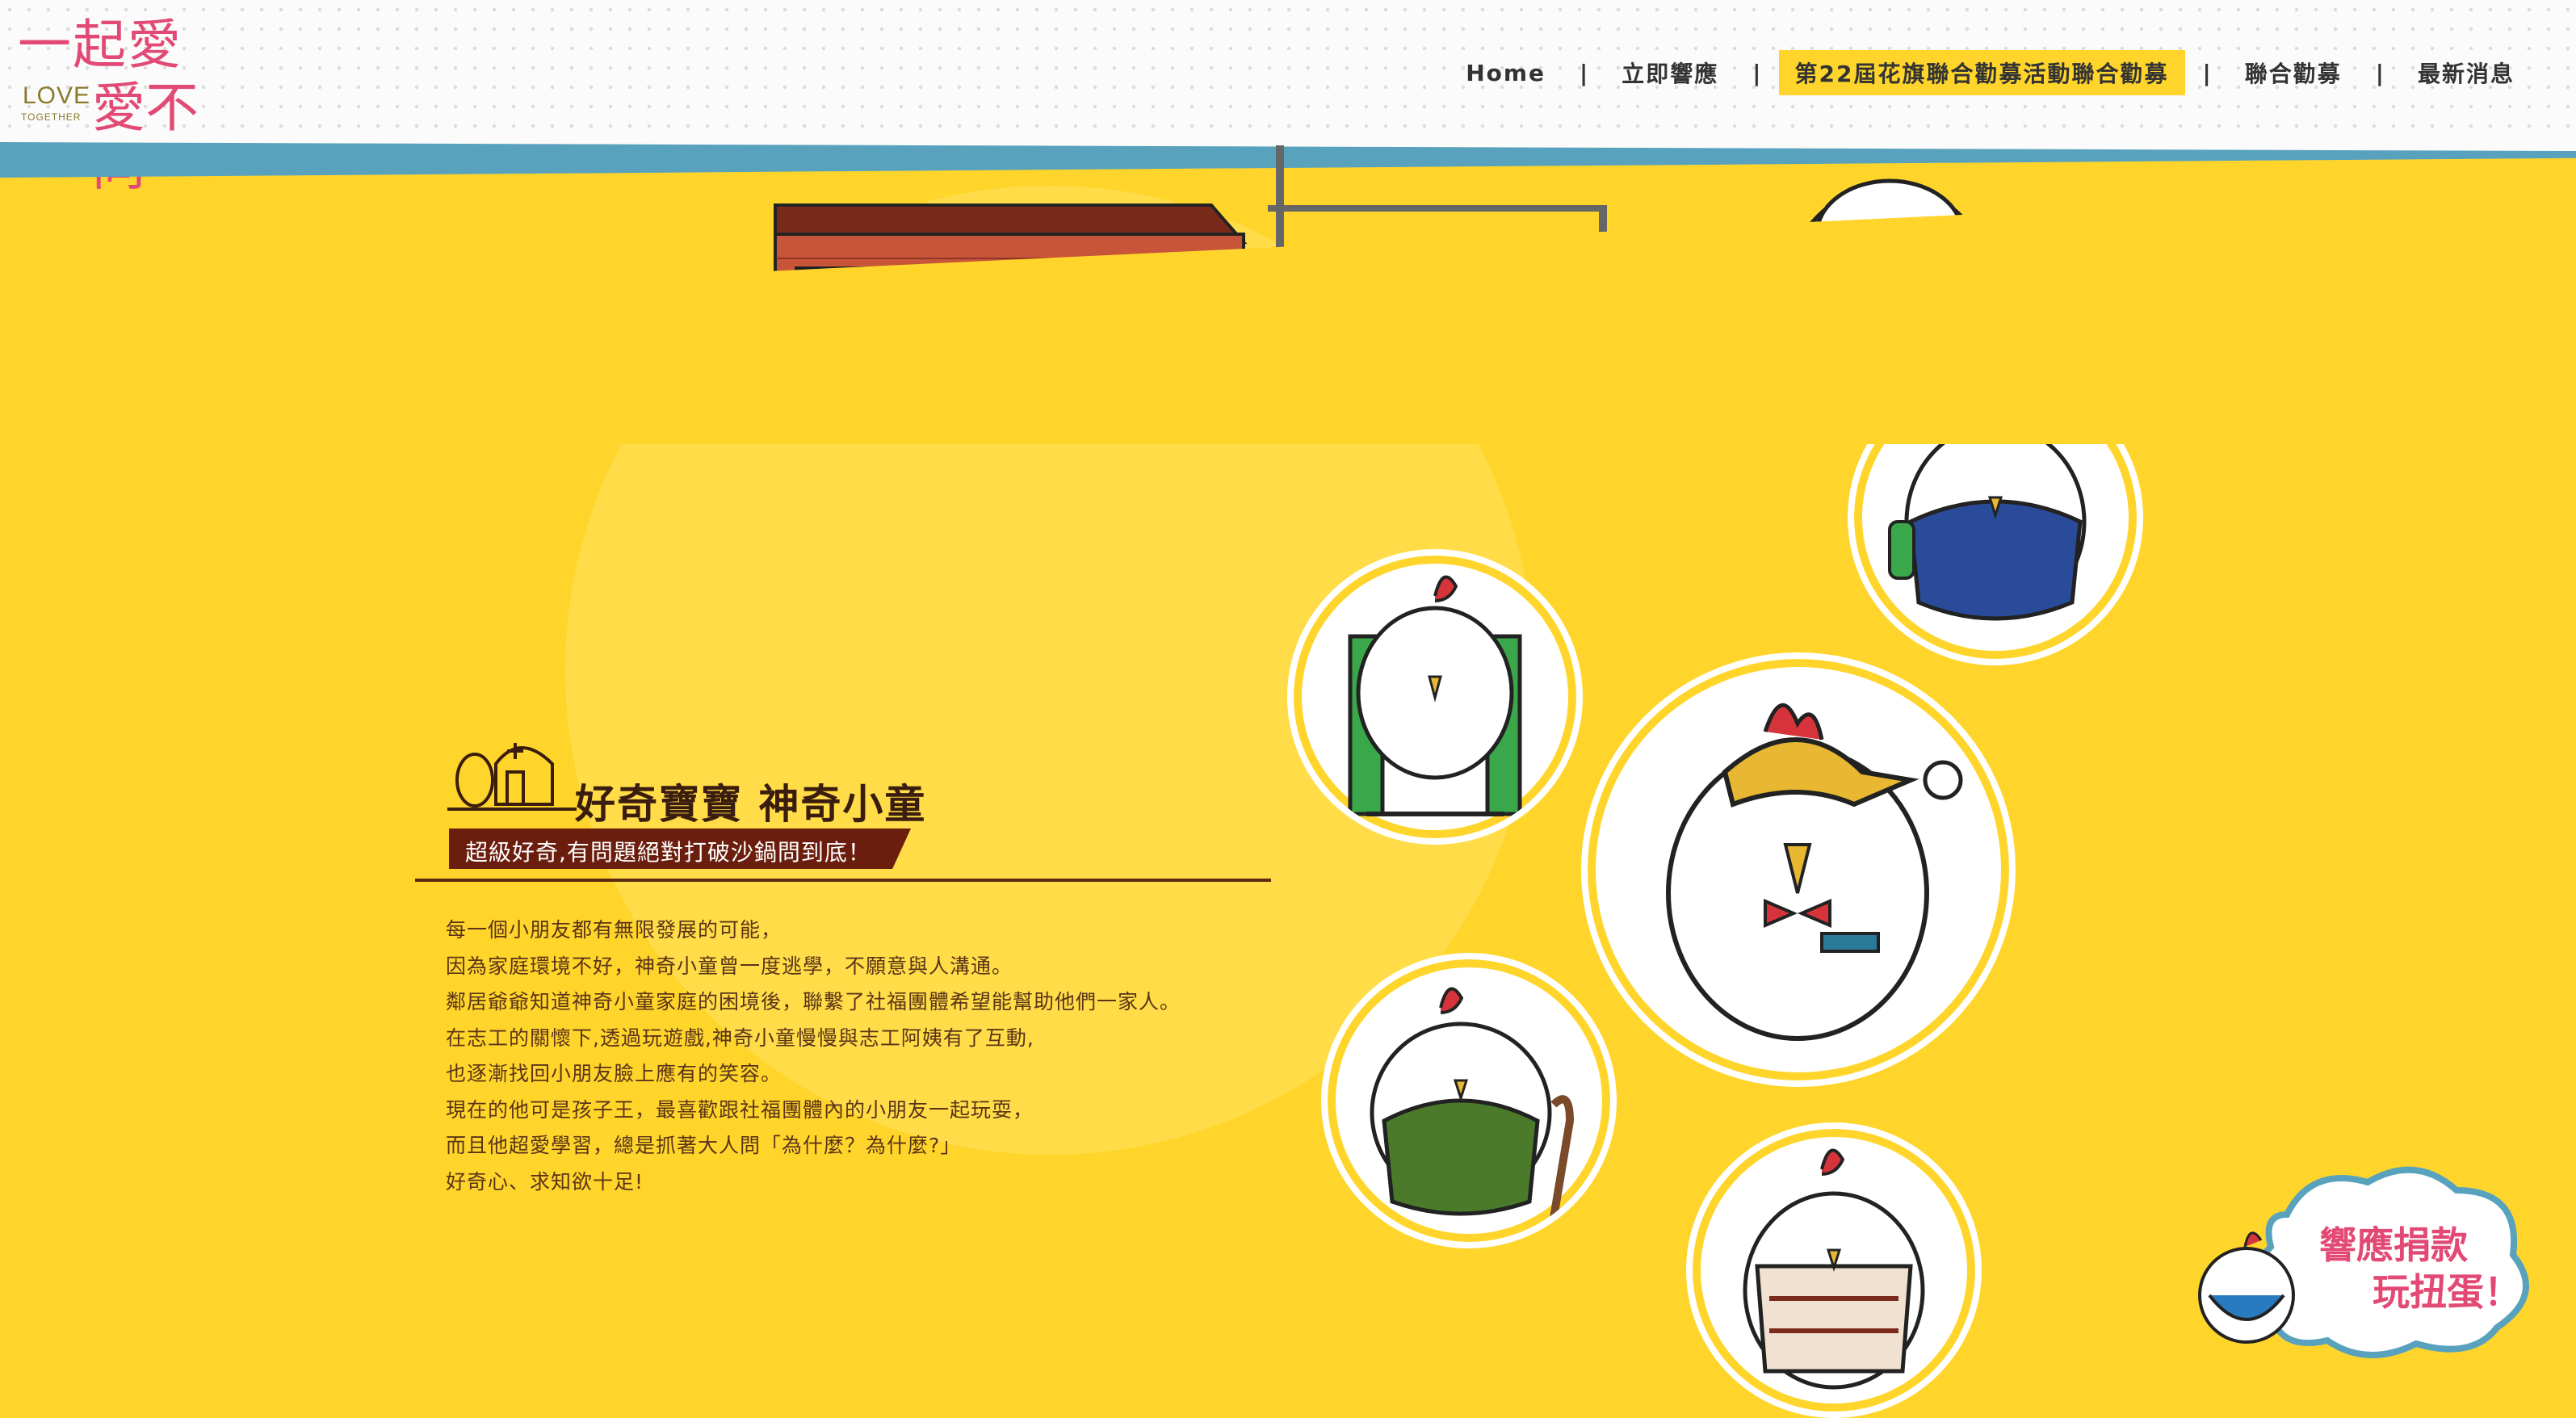 The height and width of the screenshot is (1418, 2576). I want to click on character-circle-aboriginal, so click(1834, 1270).